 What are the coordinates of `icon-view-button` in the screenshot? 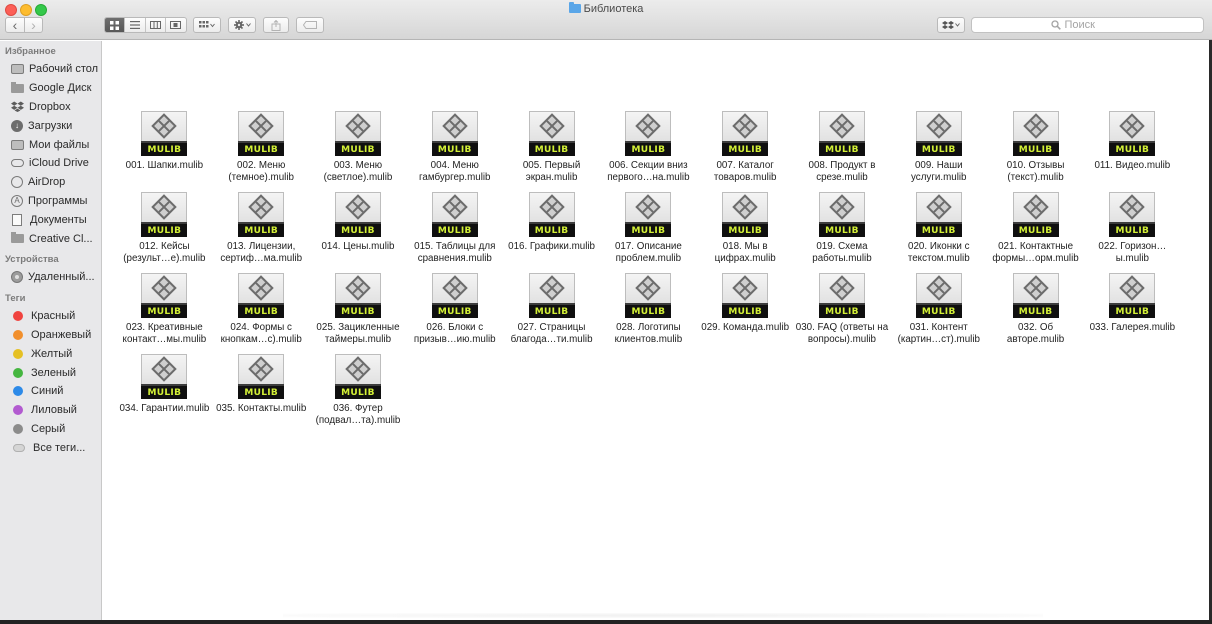 It's located at (115, 25).